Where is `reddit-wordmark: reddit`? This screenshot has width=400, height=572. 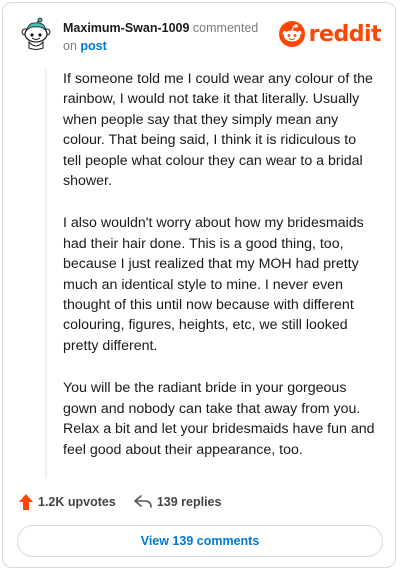 reddit-wordmark: reddit is located at coordinates (345, 34).